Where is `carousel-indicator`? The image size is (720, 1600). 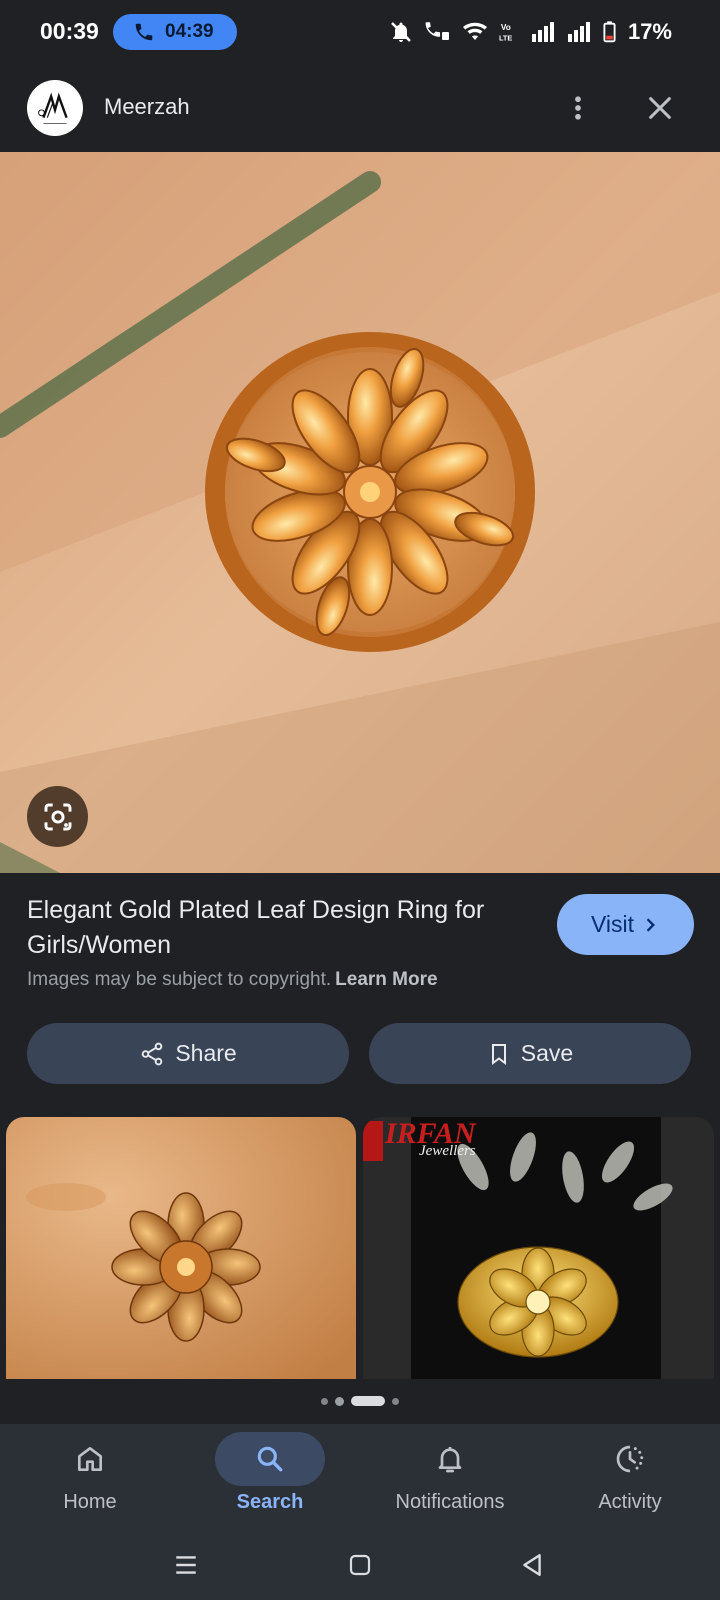 carousel-indicator is located at coordinates (360, 1401).